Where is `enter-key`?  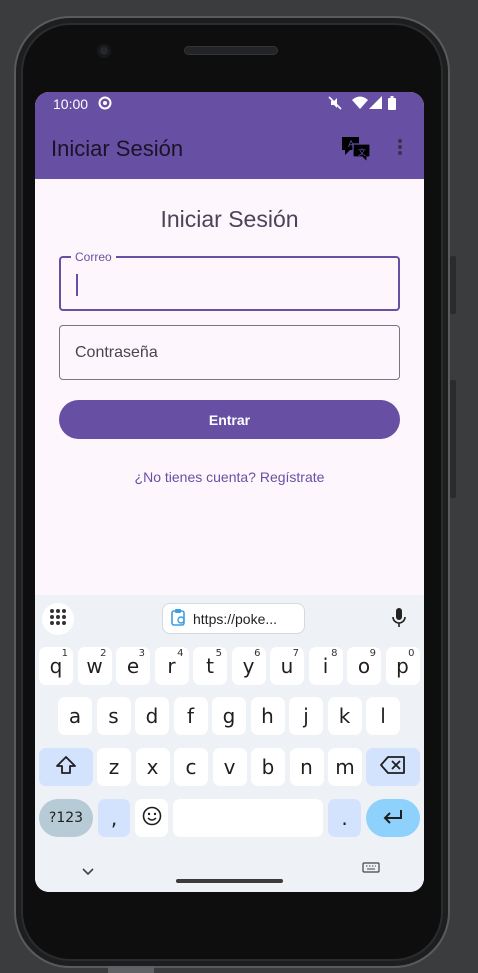 enter-key is located at coordinates (393, 818).